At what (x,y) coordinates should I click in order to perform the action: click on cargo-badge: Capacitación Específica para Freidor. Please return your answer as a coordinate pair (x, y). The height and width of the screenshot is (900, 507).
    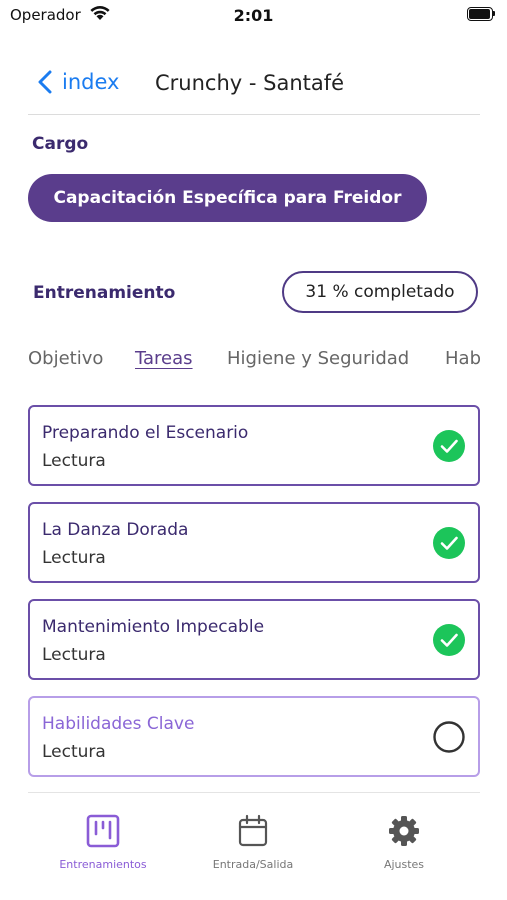
    Looking at the image, I should click on (227, 198).